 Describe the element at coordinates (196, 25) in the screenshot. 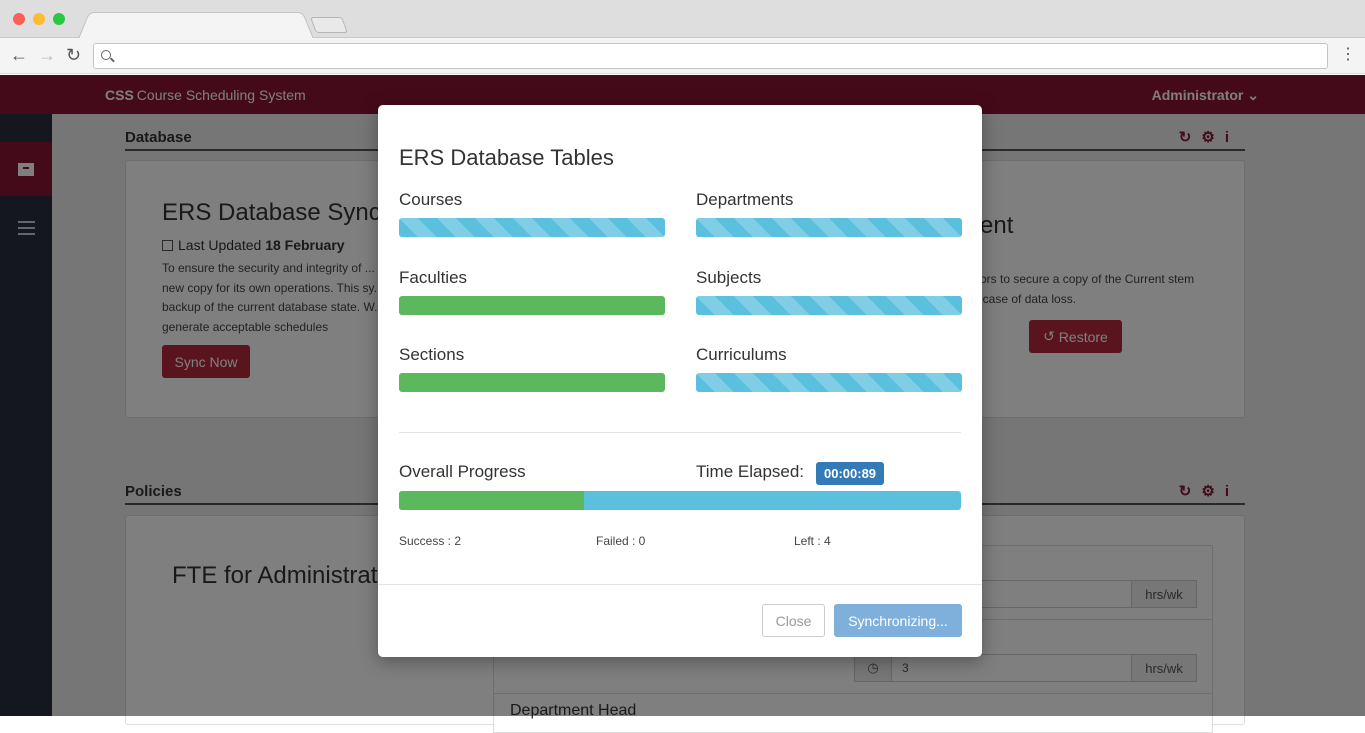

I see `browser-tab` at that location.